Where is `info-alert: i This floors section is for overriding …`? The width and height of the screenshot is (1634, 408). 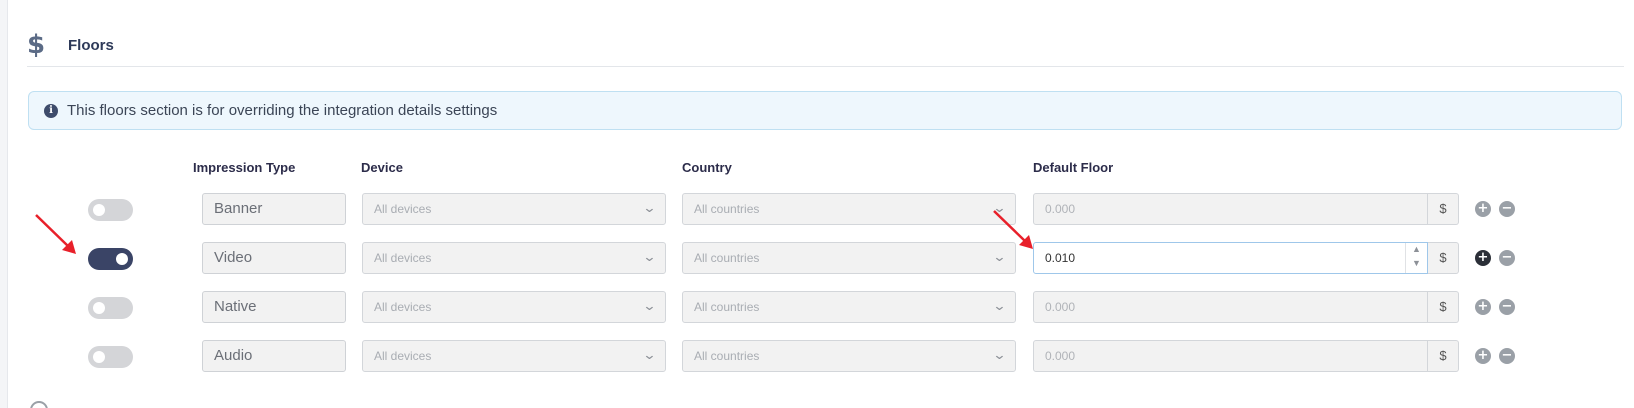 info-alert: i This floors section is for overriding … is located at coordinates (825, 110).